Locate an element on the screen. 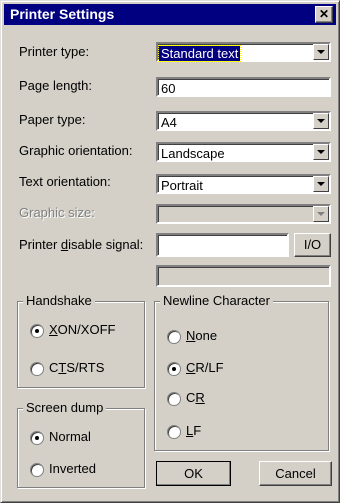  io-button: I/O is located at coordinates (312, 245).